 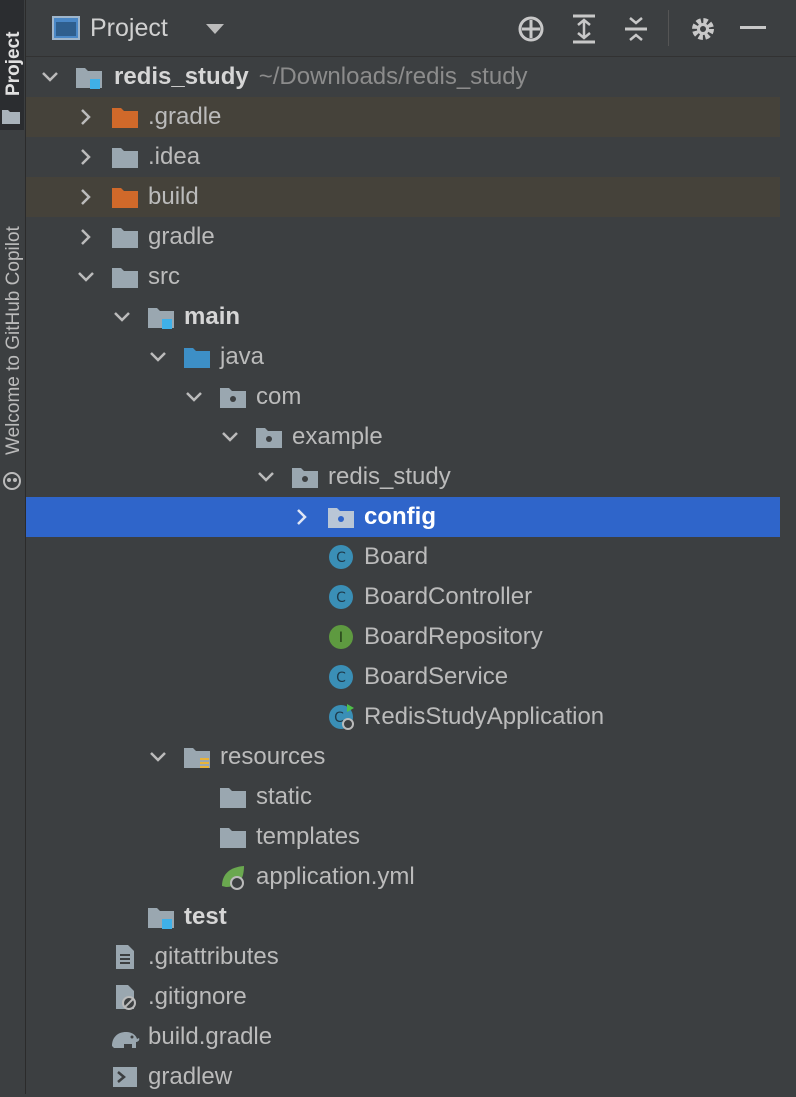 I want to click on vertical-scrollbar, so click(x=788, y=575).